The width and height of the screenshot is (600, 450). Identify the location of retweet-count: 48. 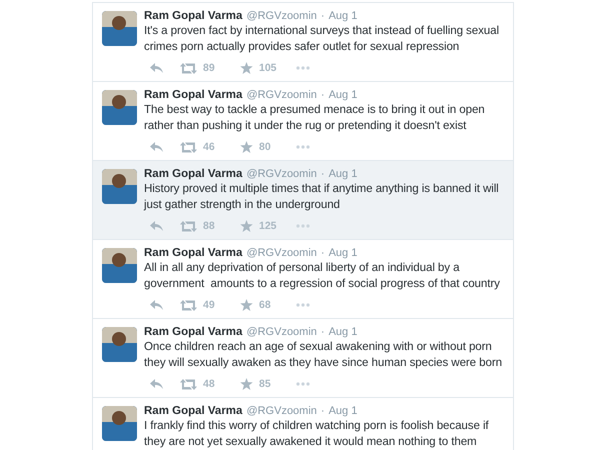
(209, 384).